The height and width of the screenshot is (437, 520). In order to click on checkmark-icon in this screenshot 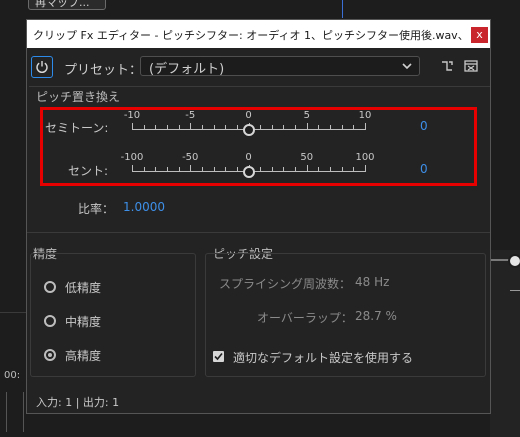, I will do `click(218, 356)`.